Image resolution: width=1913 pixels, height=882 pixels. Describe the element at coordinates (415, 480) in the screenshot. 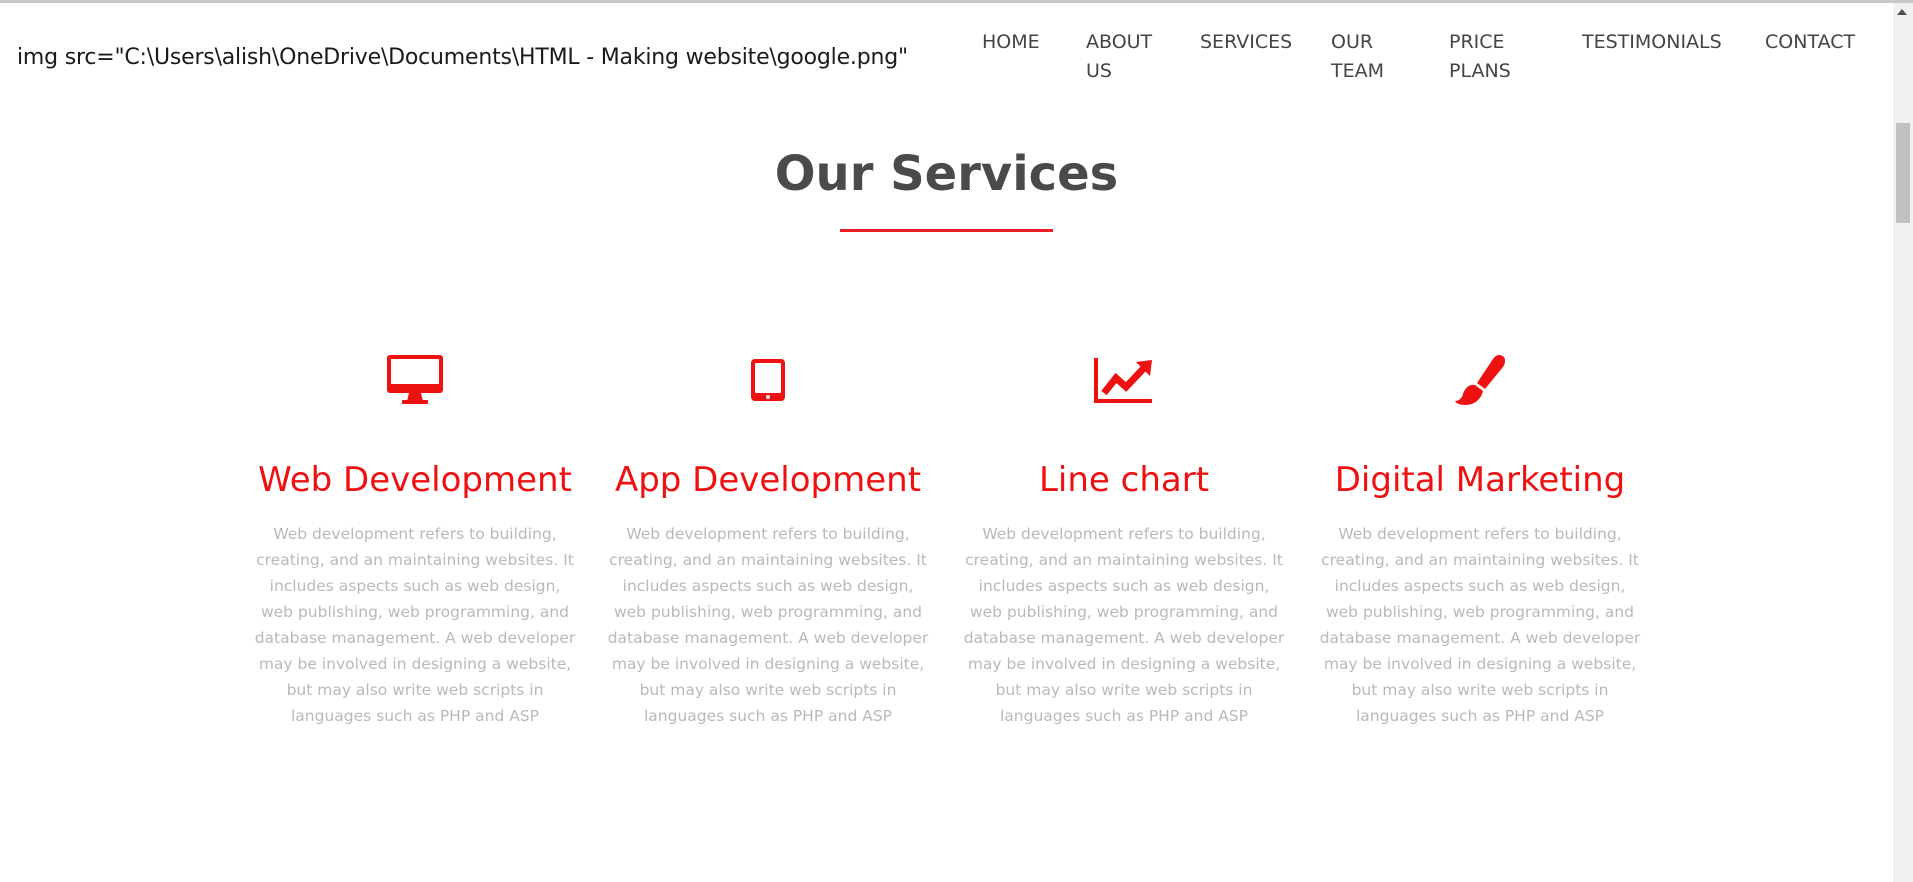

I see `service-title: Web Development` at that location.